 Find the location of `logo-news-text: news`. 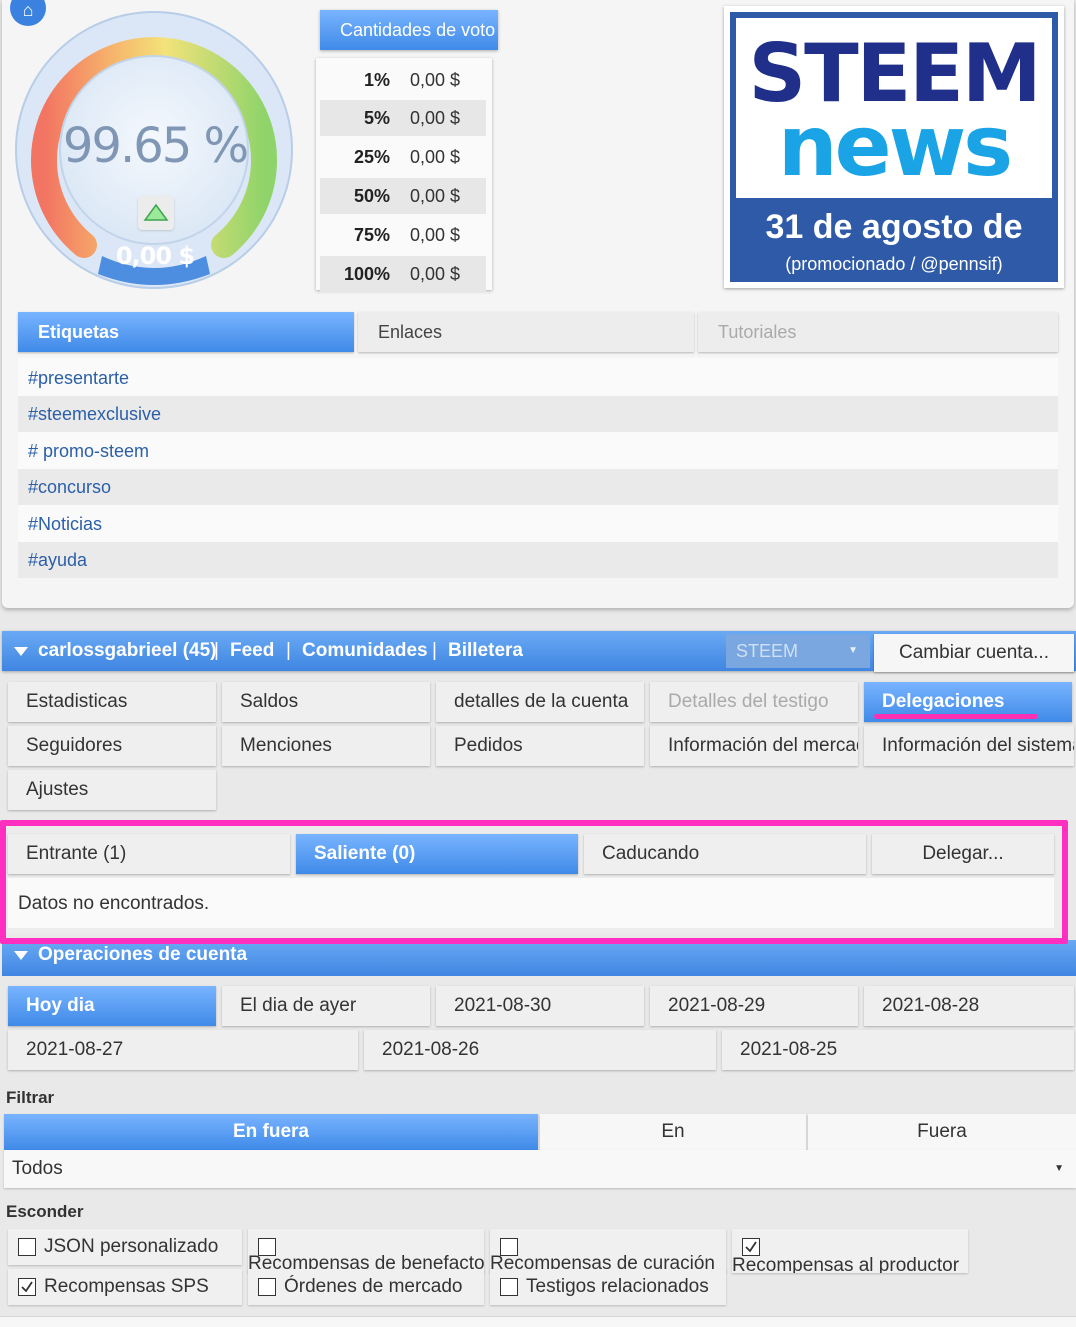

logo-news-text: news is located at coordinates (895, 146).